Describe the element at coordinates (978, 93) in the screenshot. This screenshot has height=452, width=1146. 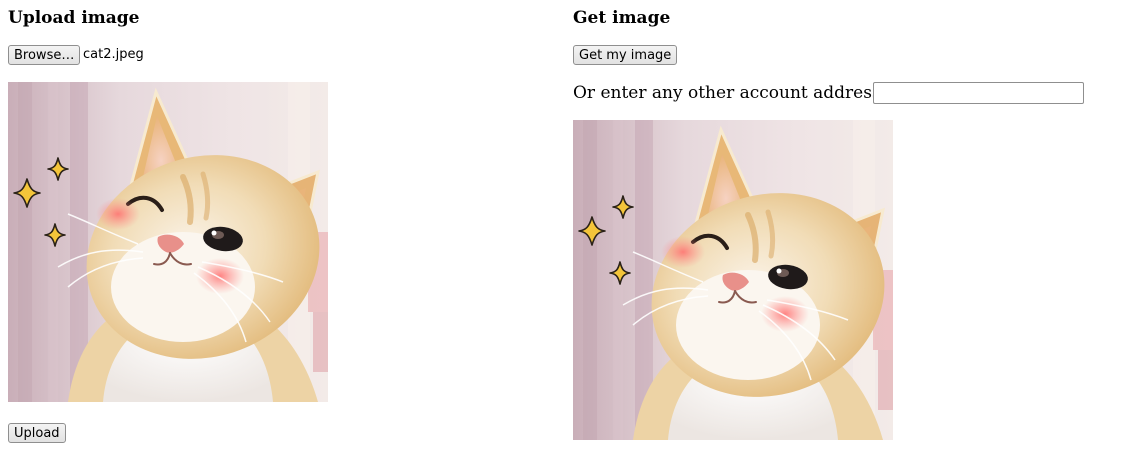
I see `account-address-input` at that location.